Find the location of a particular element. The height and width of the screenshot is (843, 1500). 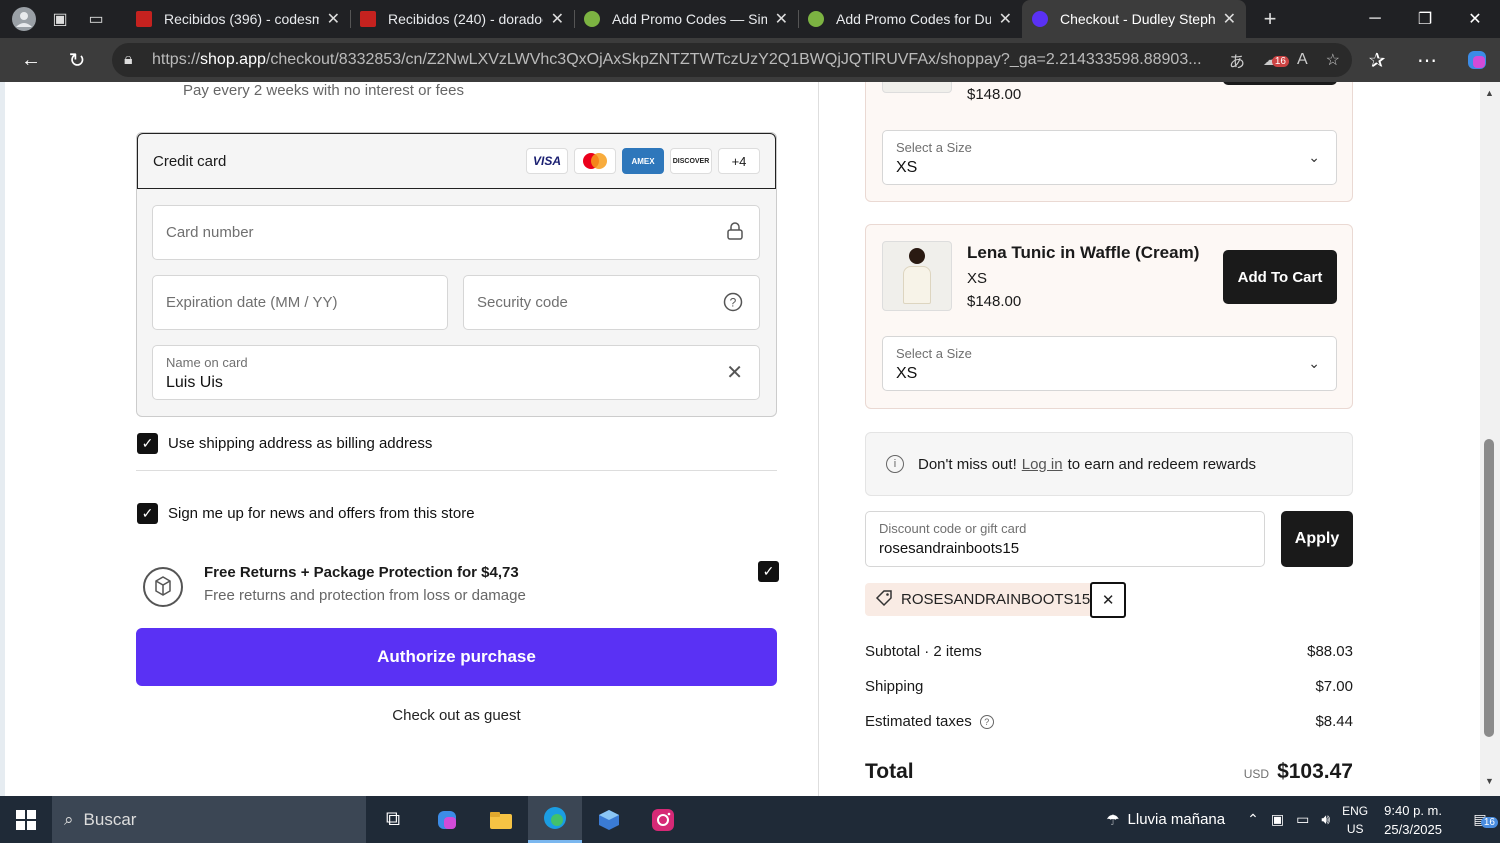

size-select-value: XS is located at coordinates (907, 167).